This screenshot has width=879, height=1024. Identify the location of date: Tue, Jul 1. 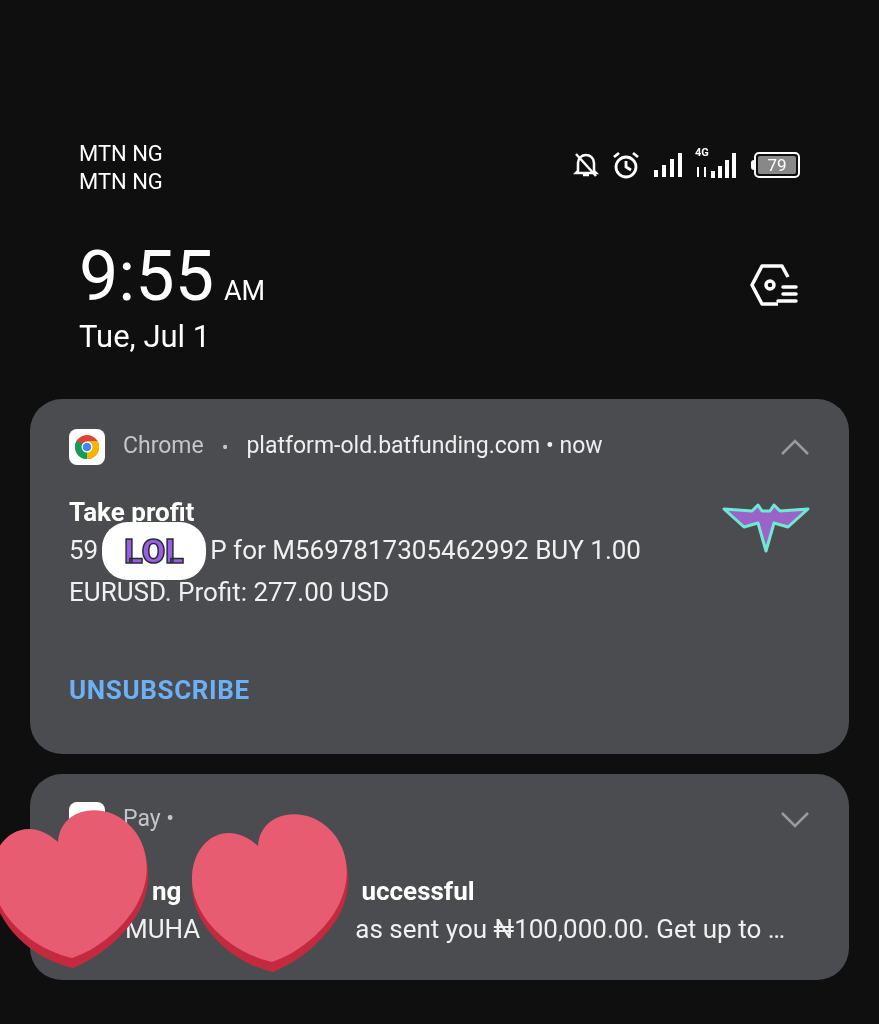
(145, 337).